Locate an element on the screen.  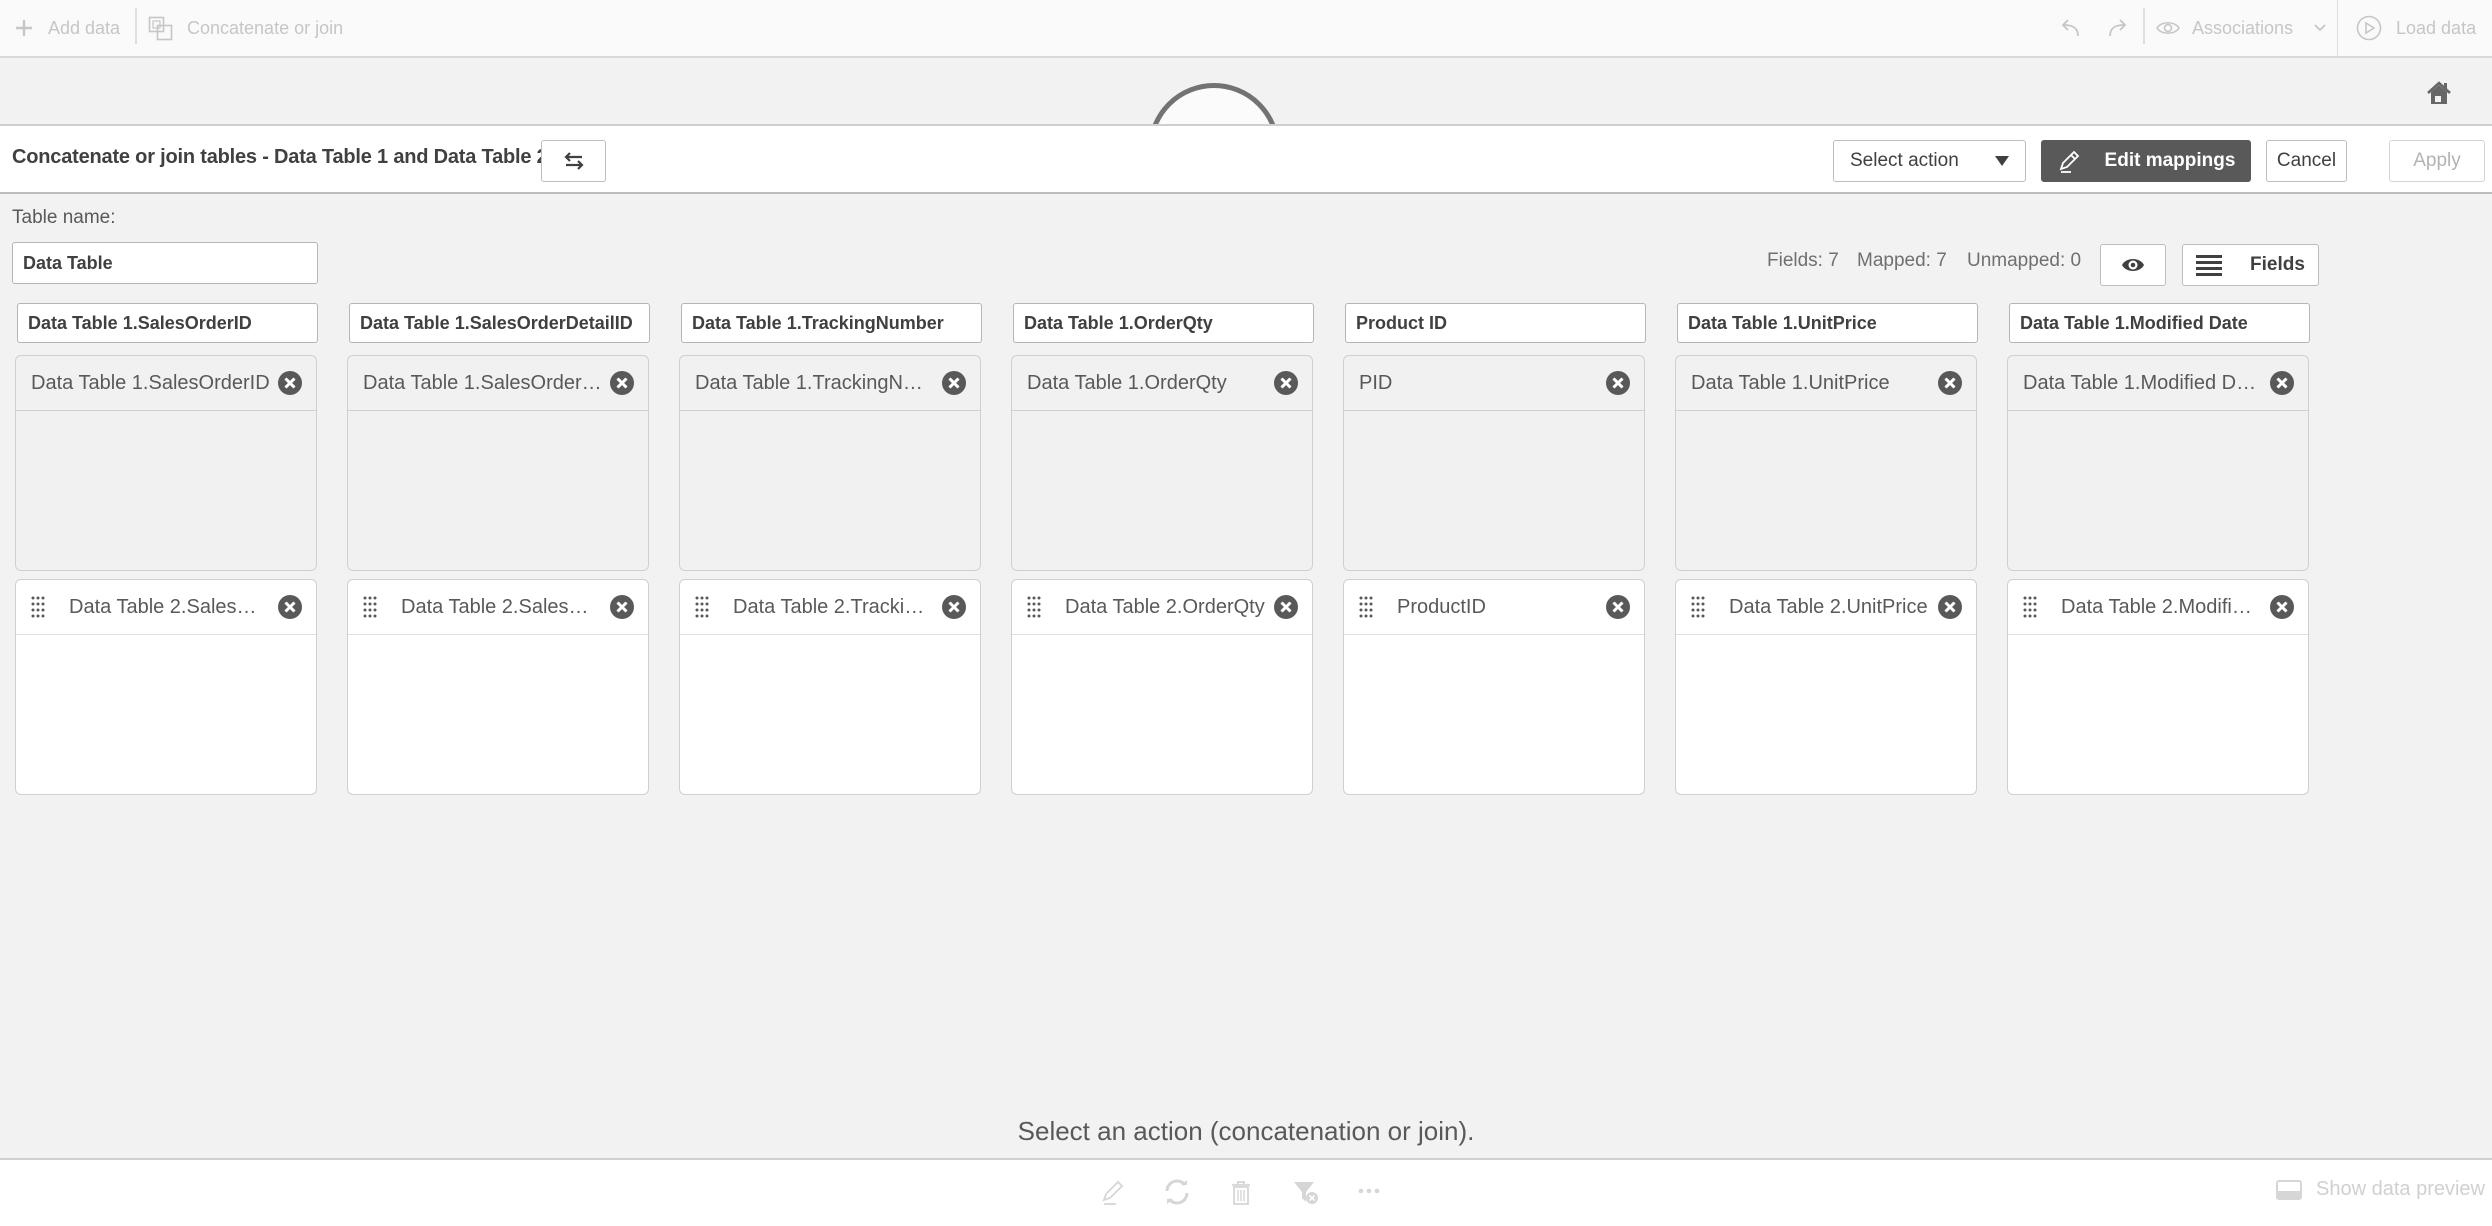
table2-field-card: ProductID is located at coordinates (1494, 687).